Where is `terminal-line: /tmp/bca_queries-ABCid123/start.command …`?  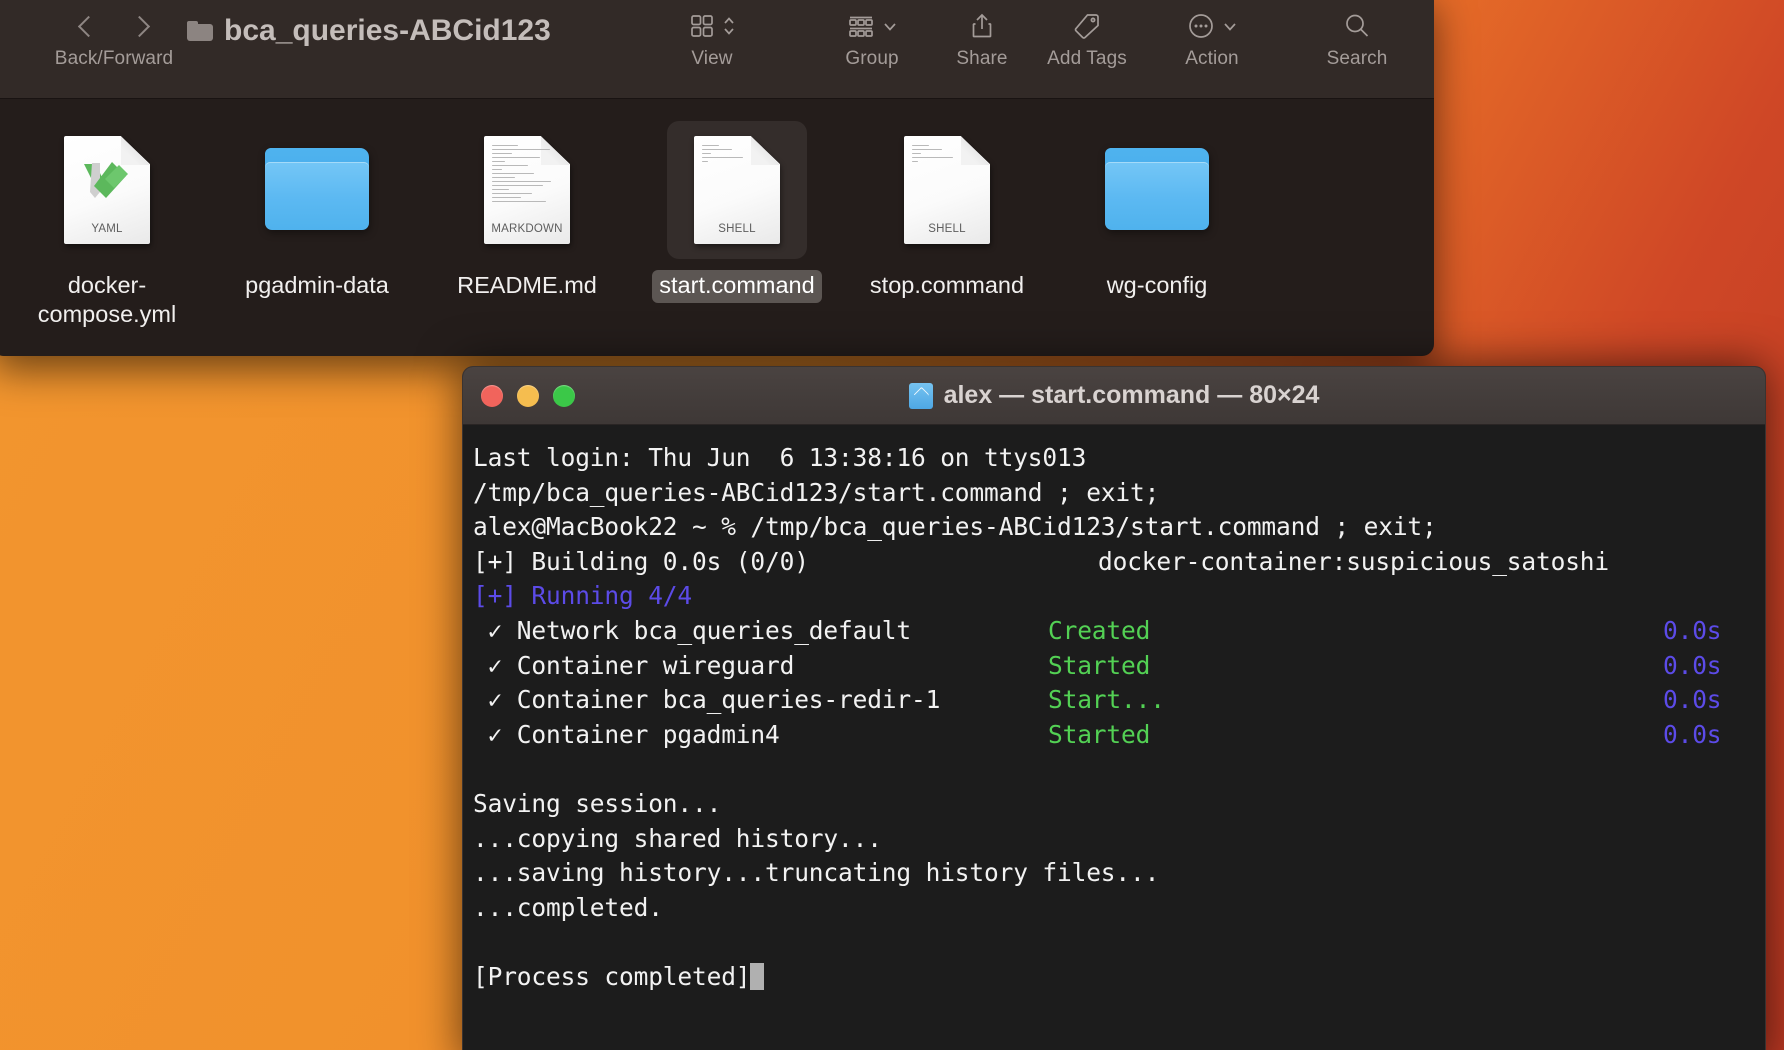 terminal-line: /tmp/bca_queries-ABCid123/start.command … is located at coordinates (1119, 493).